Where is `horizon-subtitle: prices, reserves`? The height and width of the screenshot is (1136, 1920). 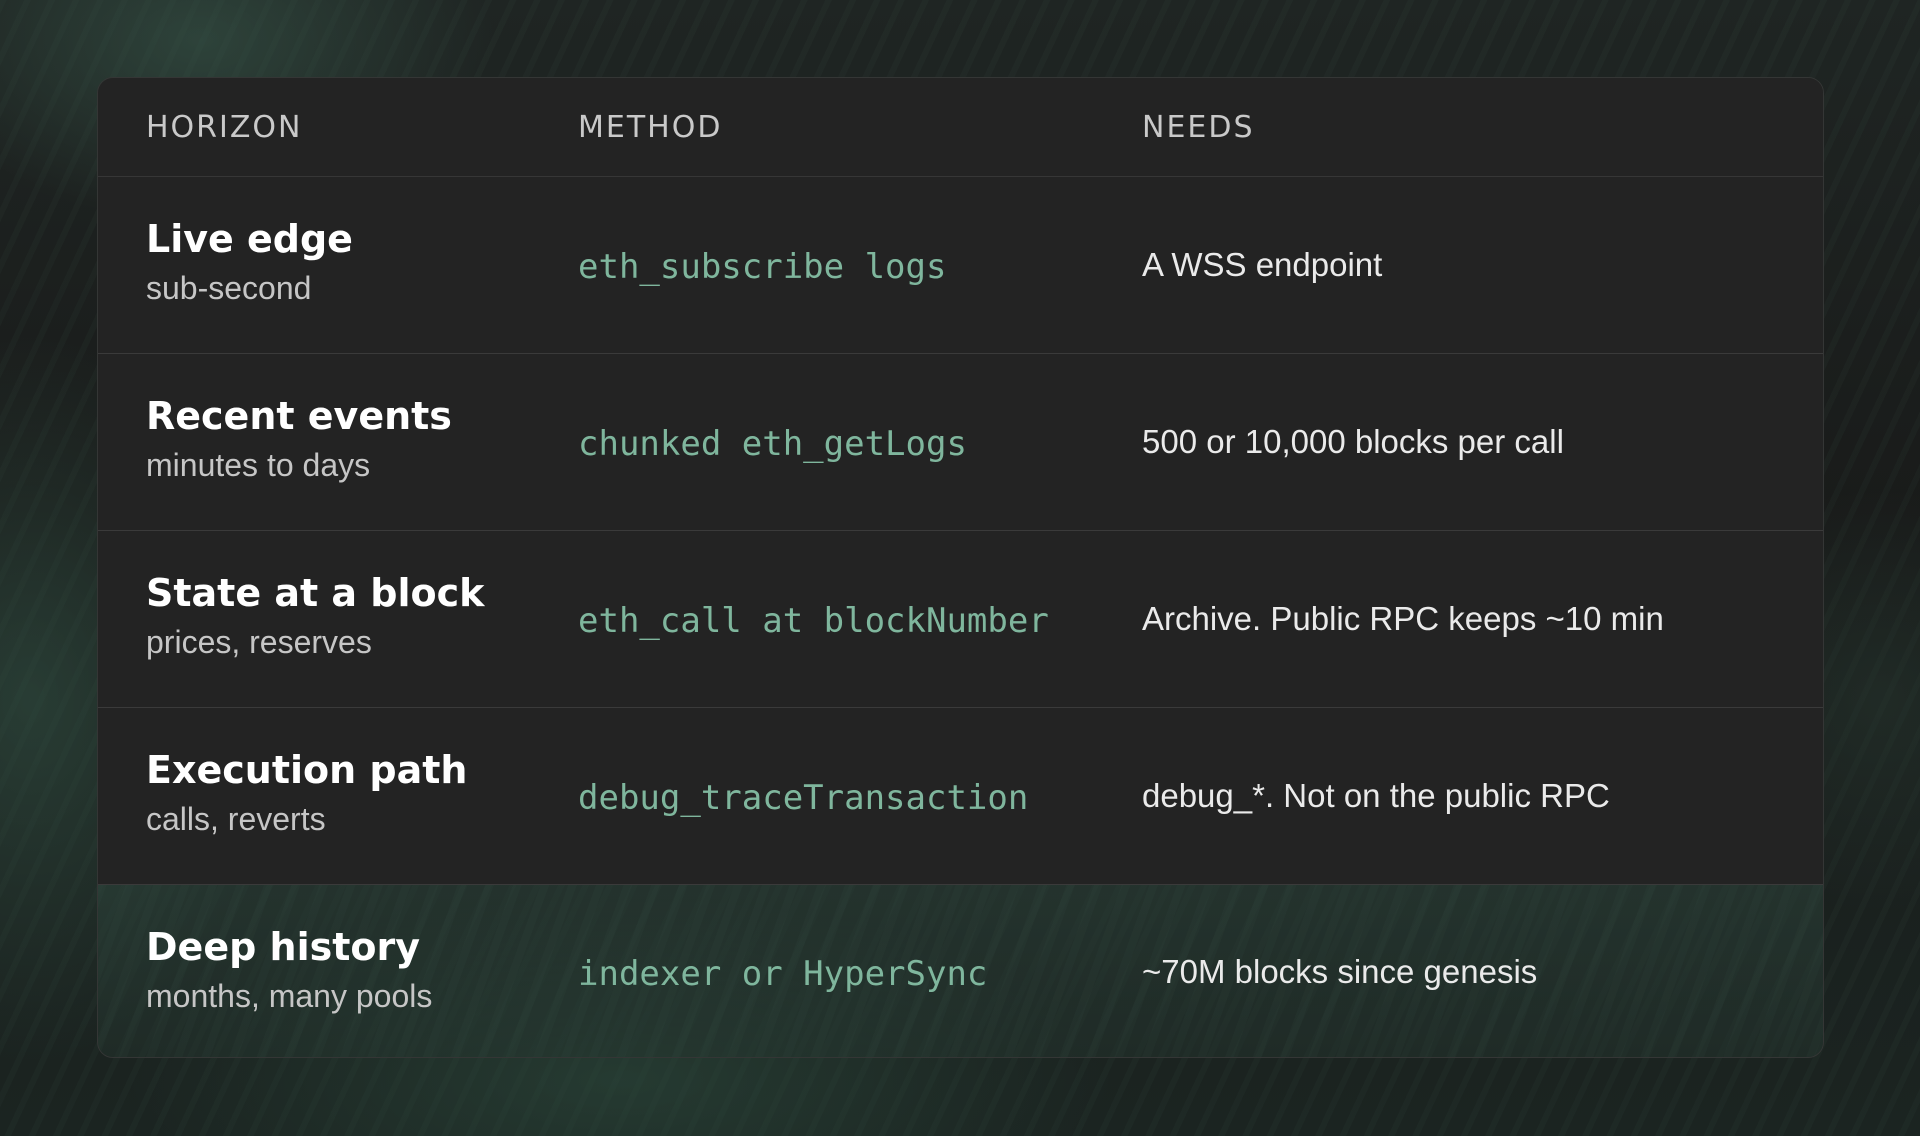
horizon-subtitle: prices, reserves is located at coordinates (259, 642).